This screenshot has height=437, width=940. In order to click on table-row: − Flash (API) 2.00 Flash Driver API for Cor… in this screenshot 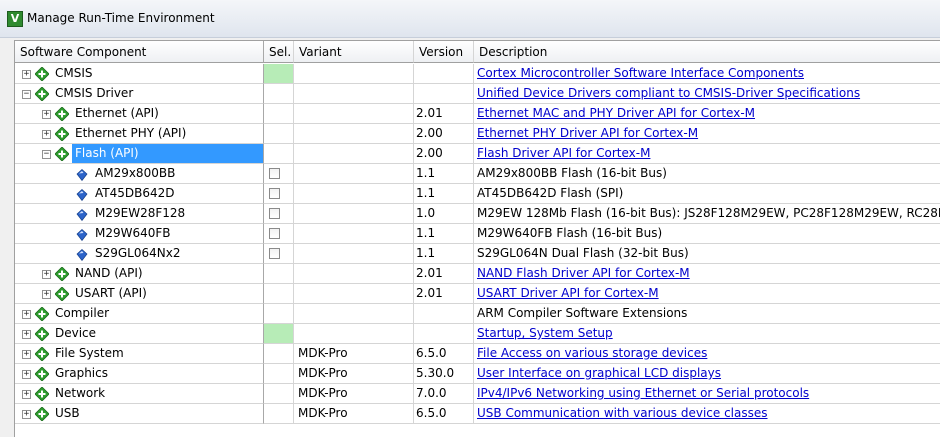, I will do `click(477, 154)`.